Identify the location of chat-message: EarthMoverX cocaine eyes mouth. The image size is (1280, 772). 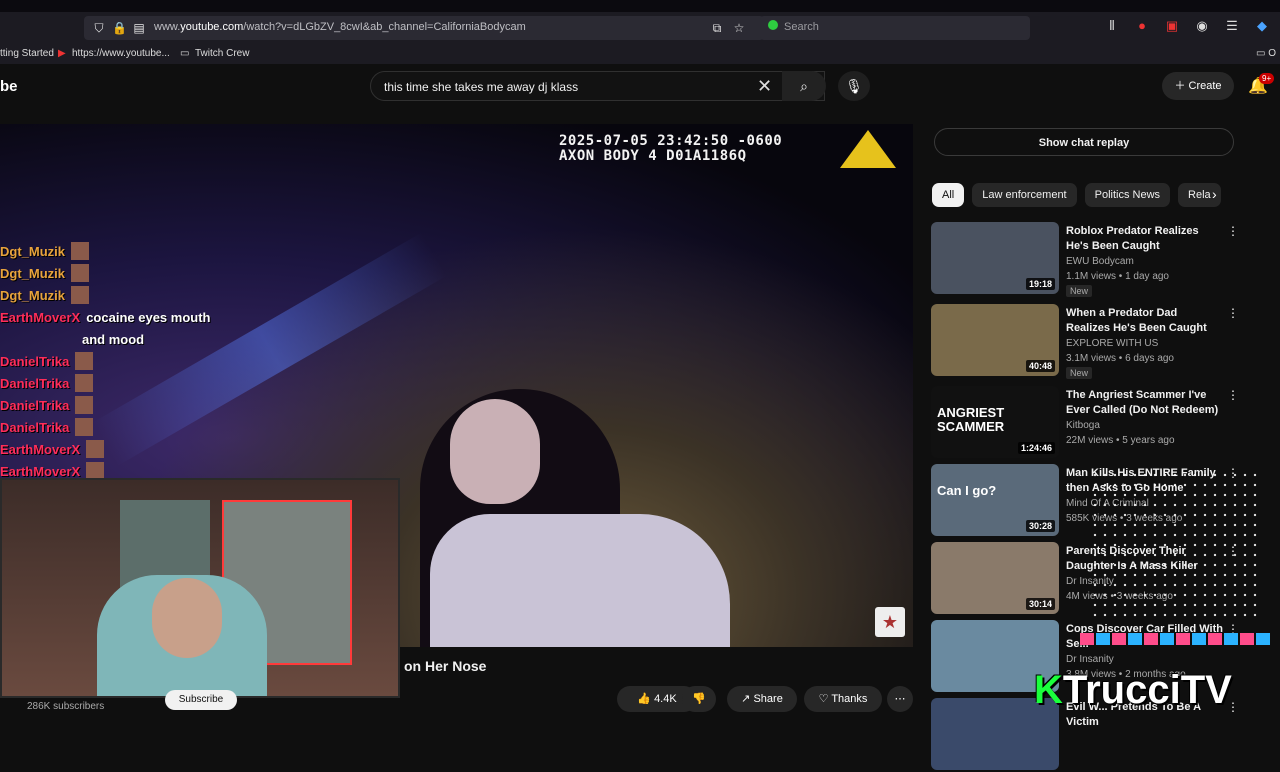
(105, 317).